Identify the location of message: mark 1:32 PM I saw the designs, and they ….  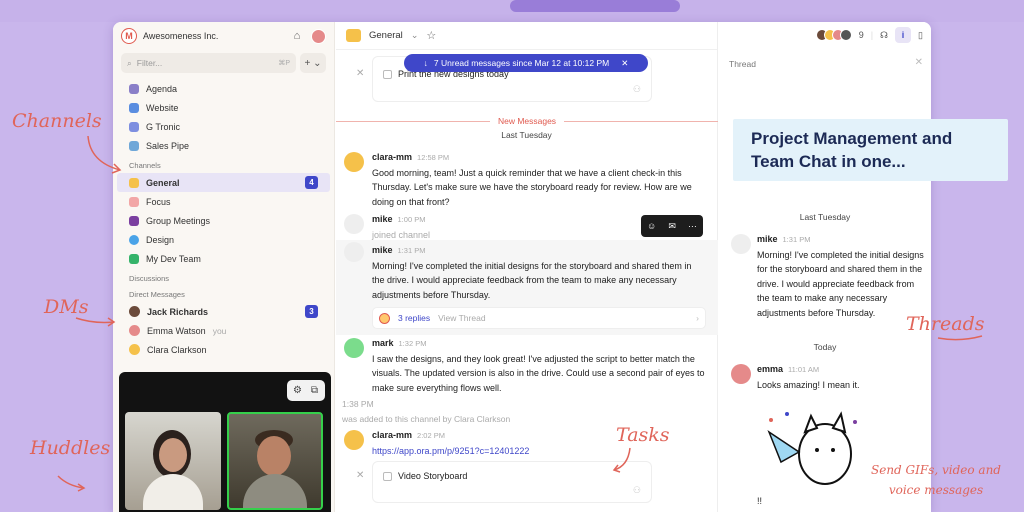
(527, 365).